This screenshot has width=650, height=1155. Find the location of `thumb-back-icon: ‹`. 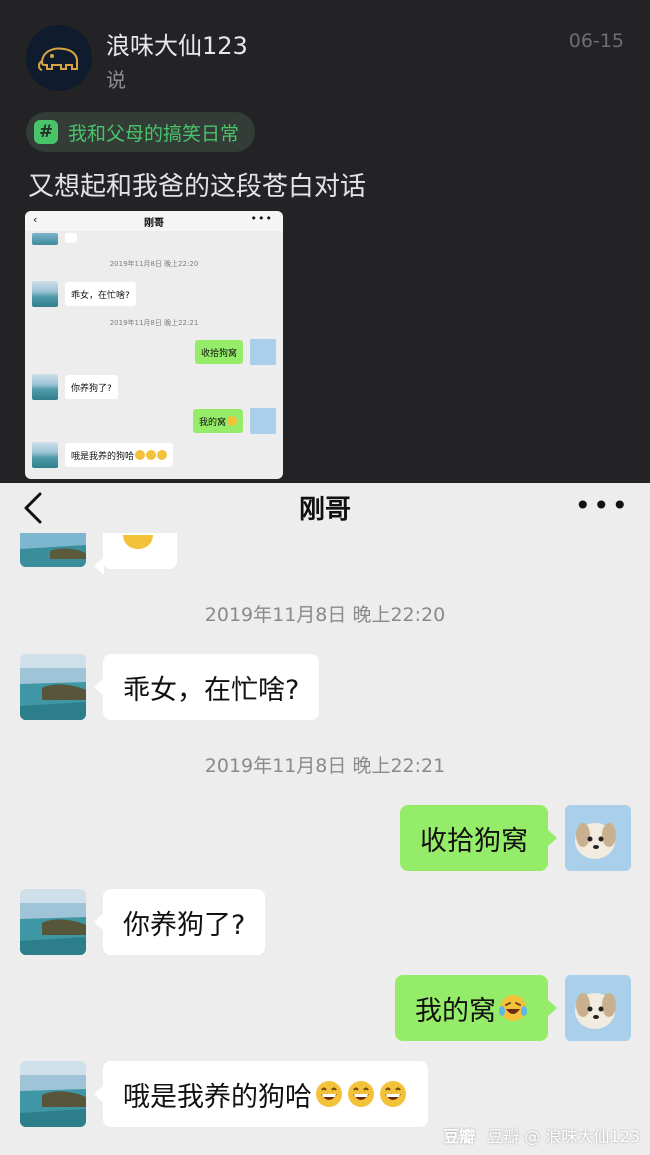

thumb-back-icon: ‹ is located at coordinates (35, 219).